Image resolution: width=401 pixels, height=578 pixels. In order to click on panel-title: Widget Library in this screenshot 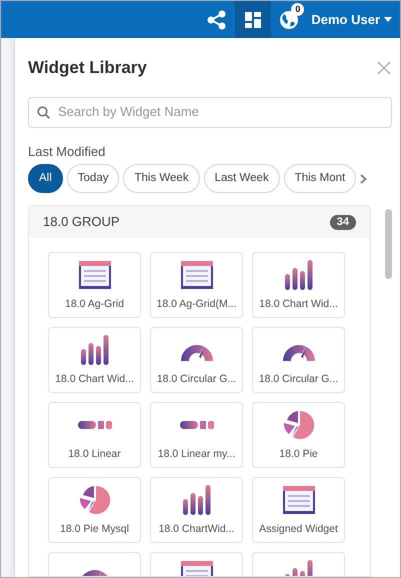, I will do `click(87, 68)`.